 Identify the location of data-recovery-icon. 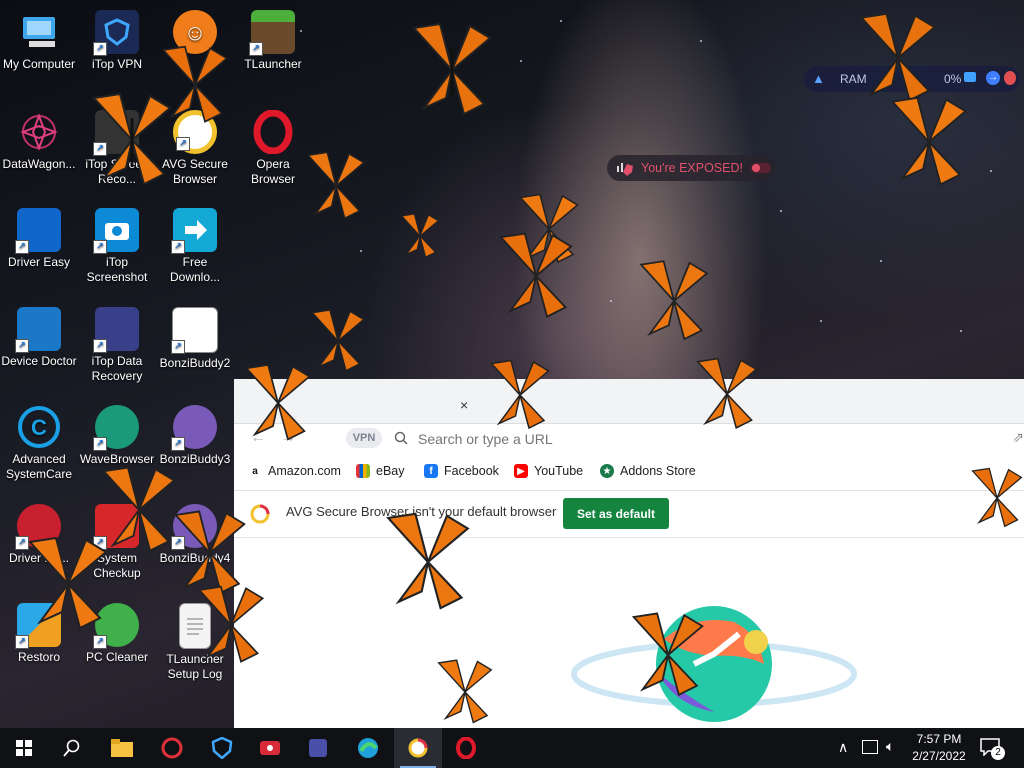
(318, 748).